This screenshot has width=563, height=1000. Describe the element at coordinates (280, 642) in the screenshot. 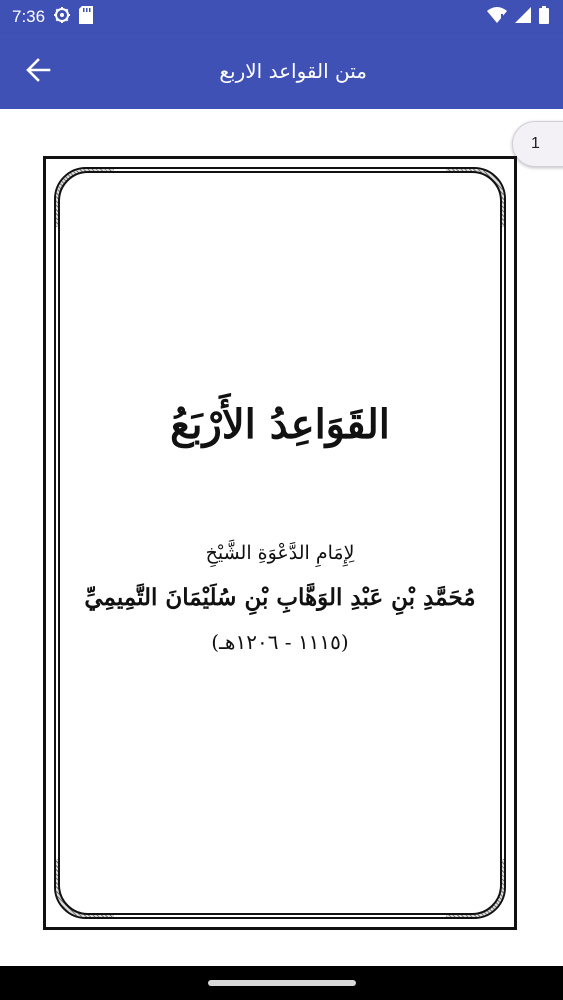

I see `author-dates: (١١١٥ - ١٢٠٦هـ)` at that location.